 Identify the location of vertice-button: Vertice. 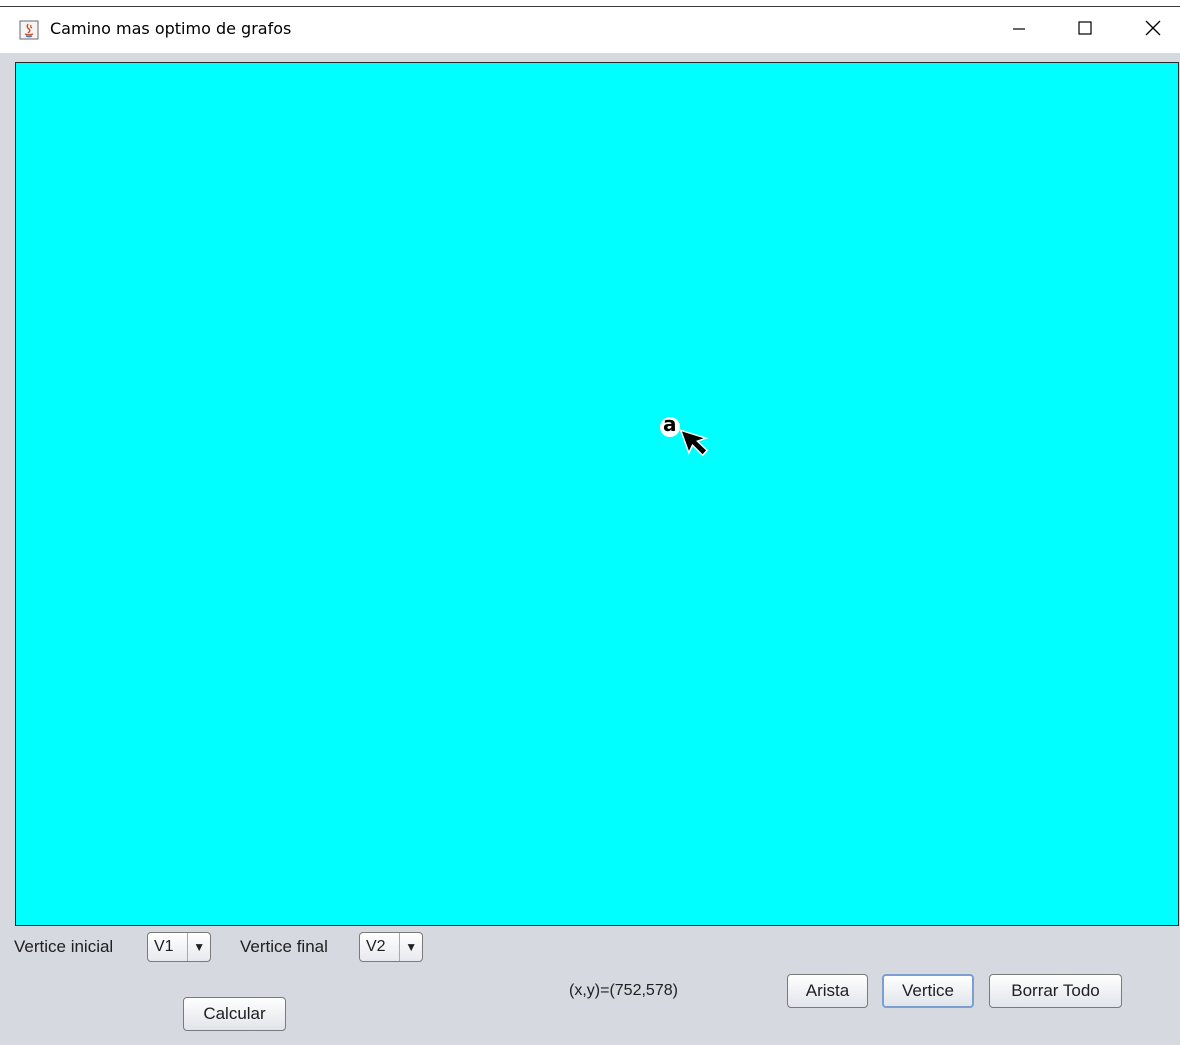
(928, 991).